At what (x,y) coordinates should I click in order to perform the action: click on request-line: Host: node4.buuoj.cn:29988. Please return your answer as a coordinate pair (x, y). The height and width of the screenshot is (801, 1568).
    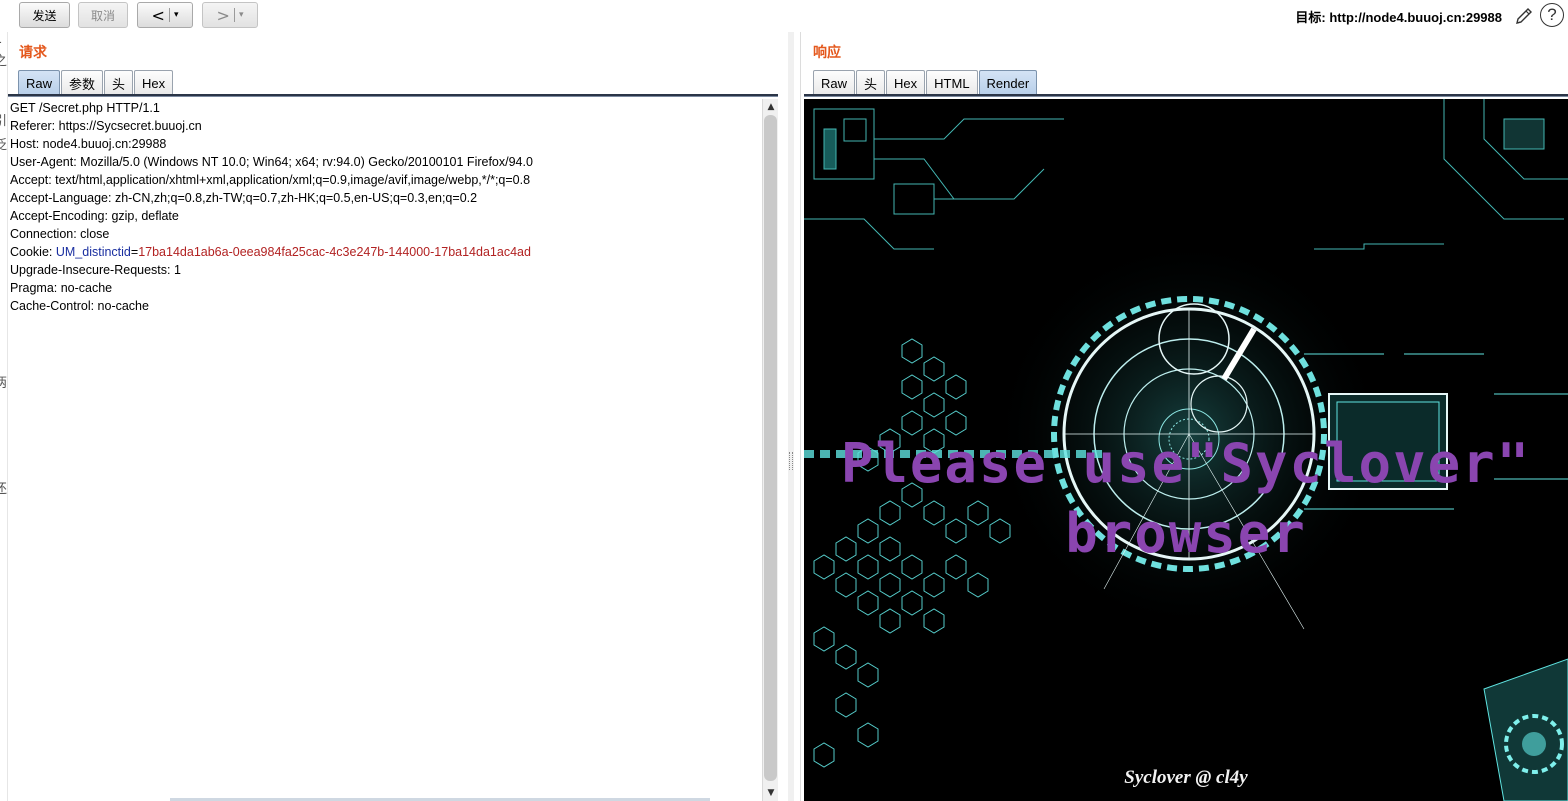
    Looking at the image, I should click on (88, 144).